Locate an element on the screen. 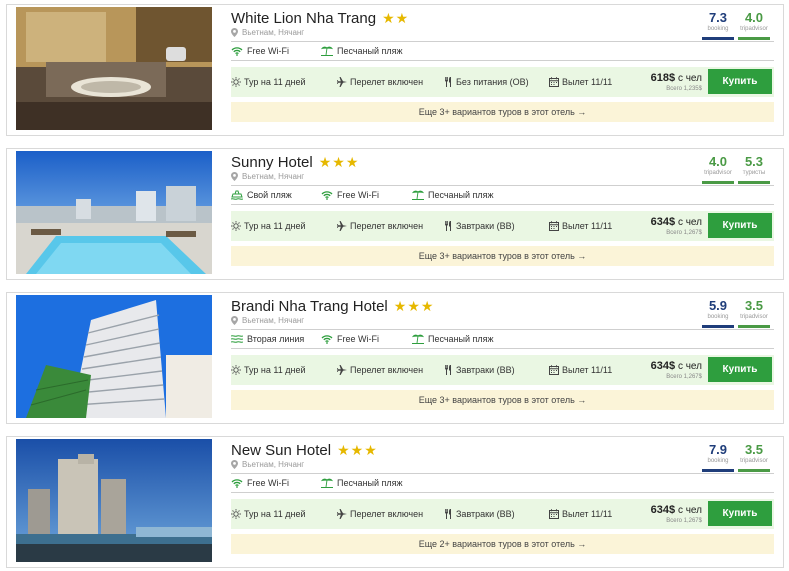 Image resolution: width=789 pixels, height=571 pixels. feature-item: Песчаный пляж is located at coordinates (453, 195).